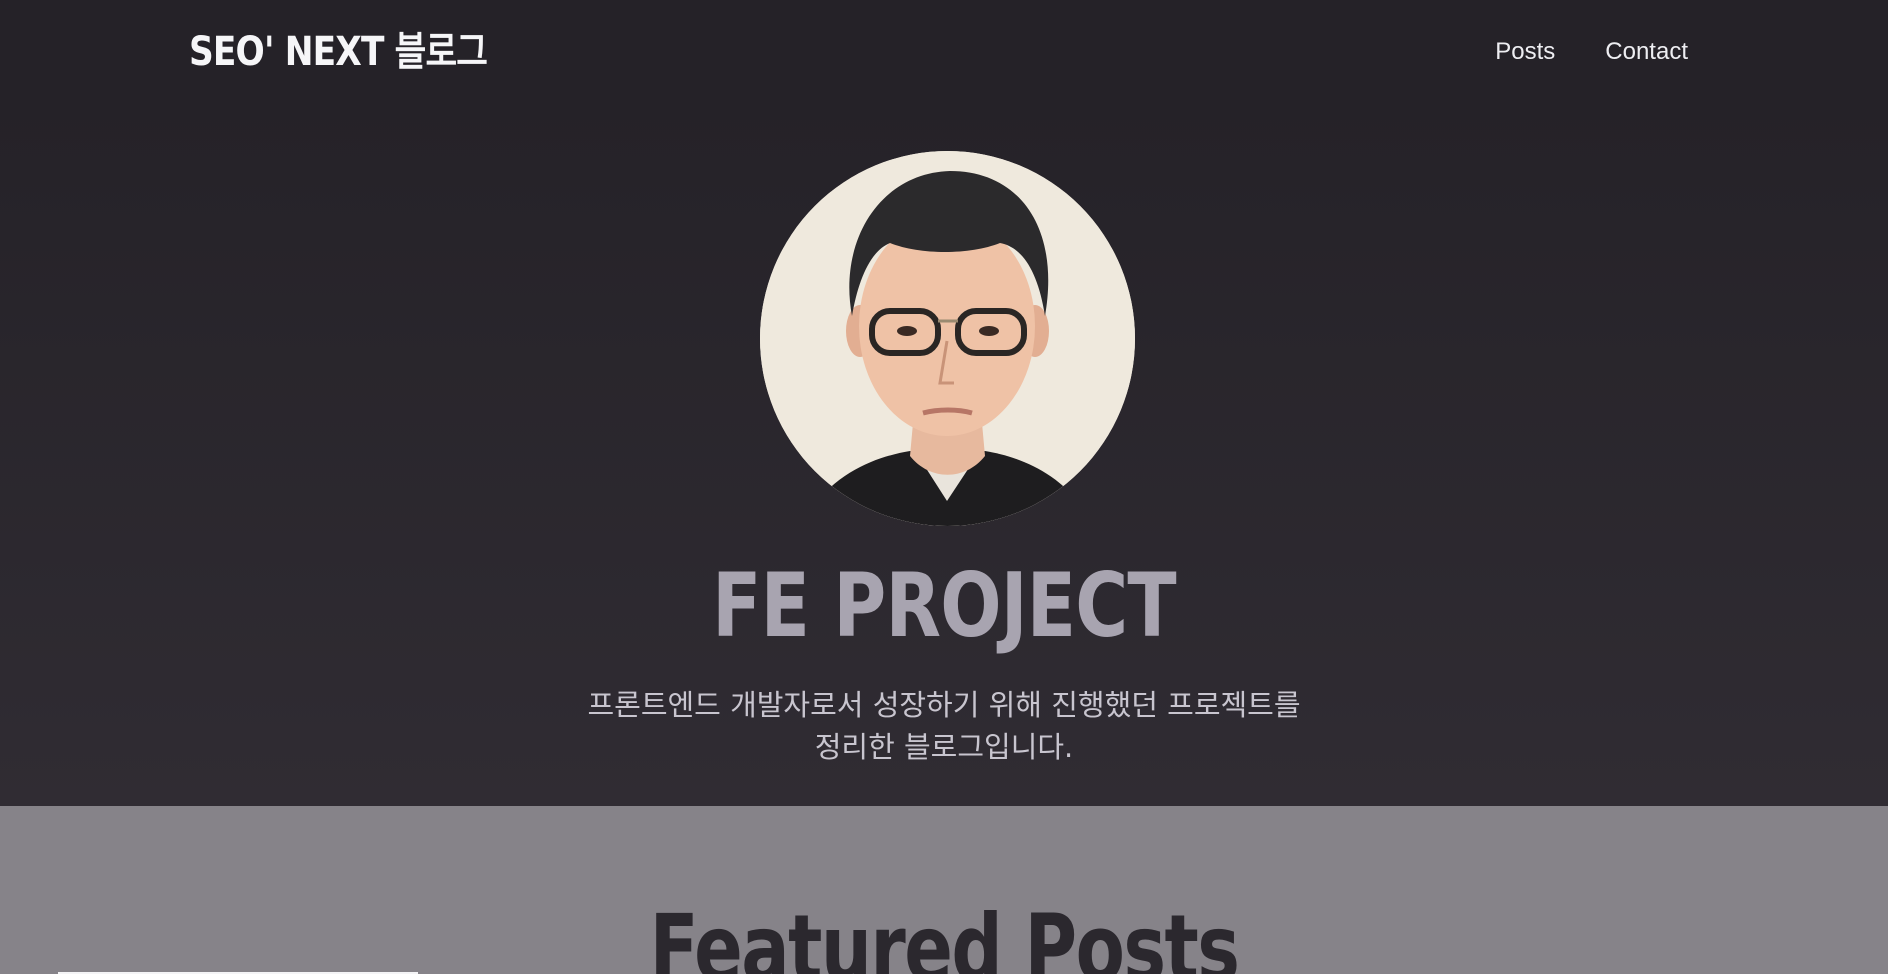 The width and height of the screenshot is (1888, 974). I want to click on avatar-portrait-image, so click(947, 338).